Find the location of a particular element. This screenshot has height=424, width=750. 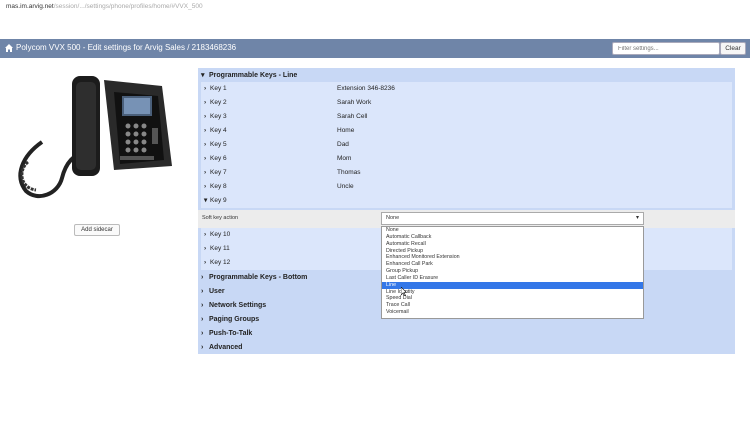

key-row: › Key 1 Extension 346-8236 is located at coordinates (466, 89).